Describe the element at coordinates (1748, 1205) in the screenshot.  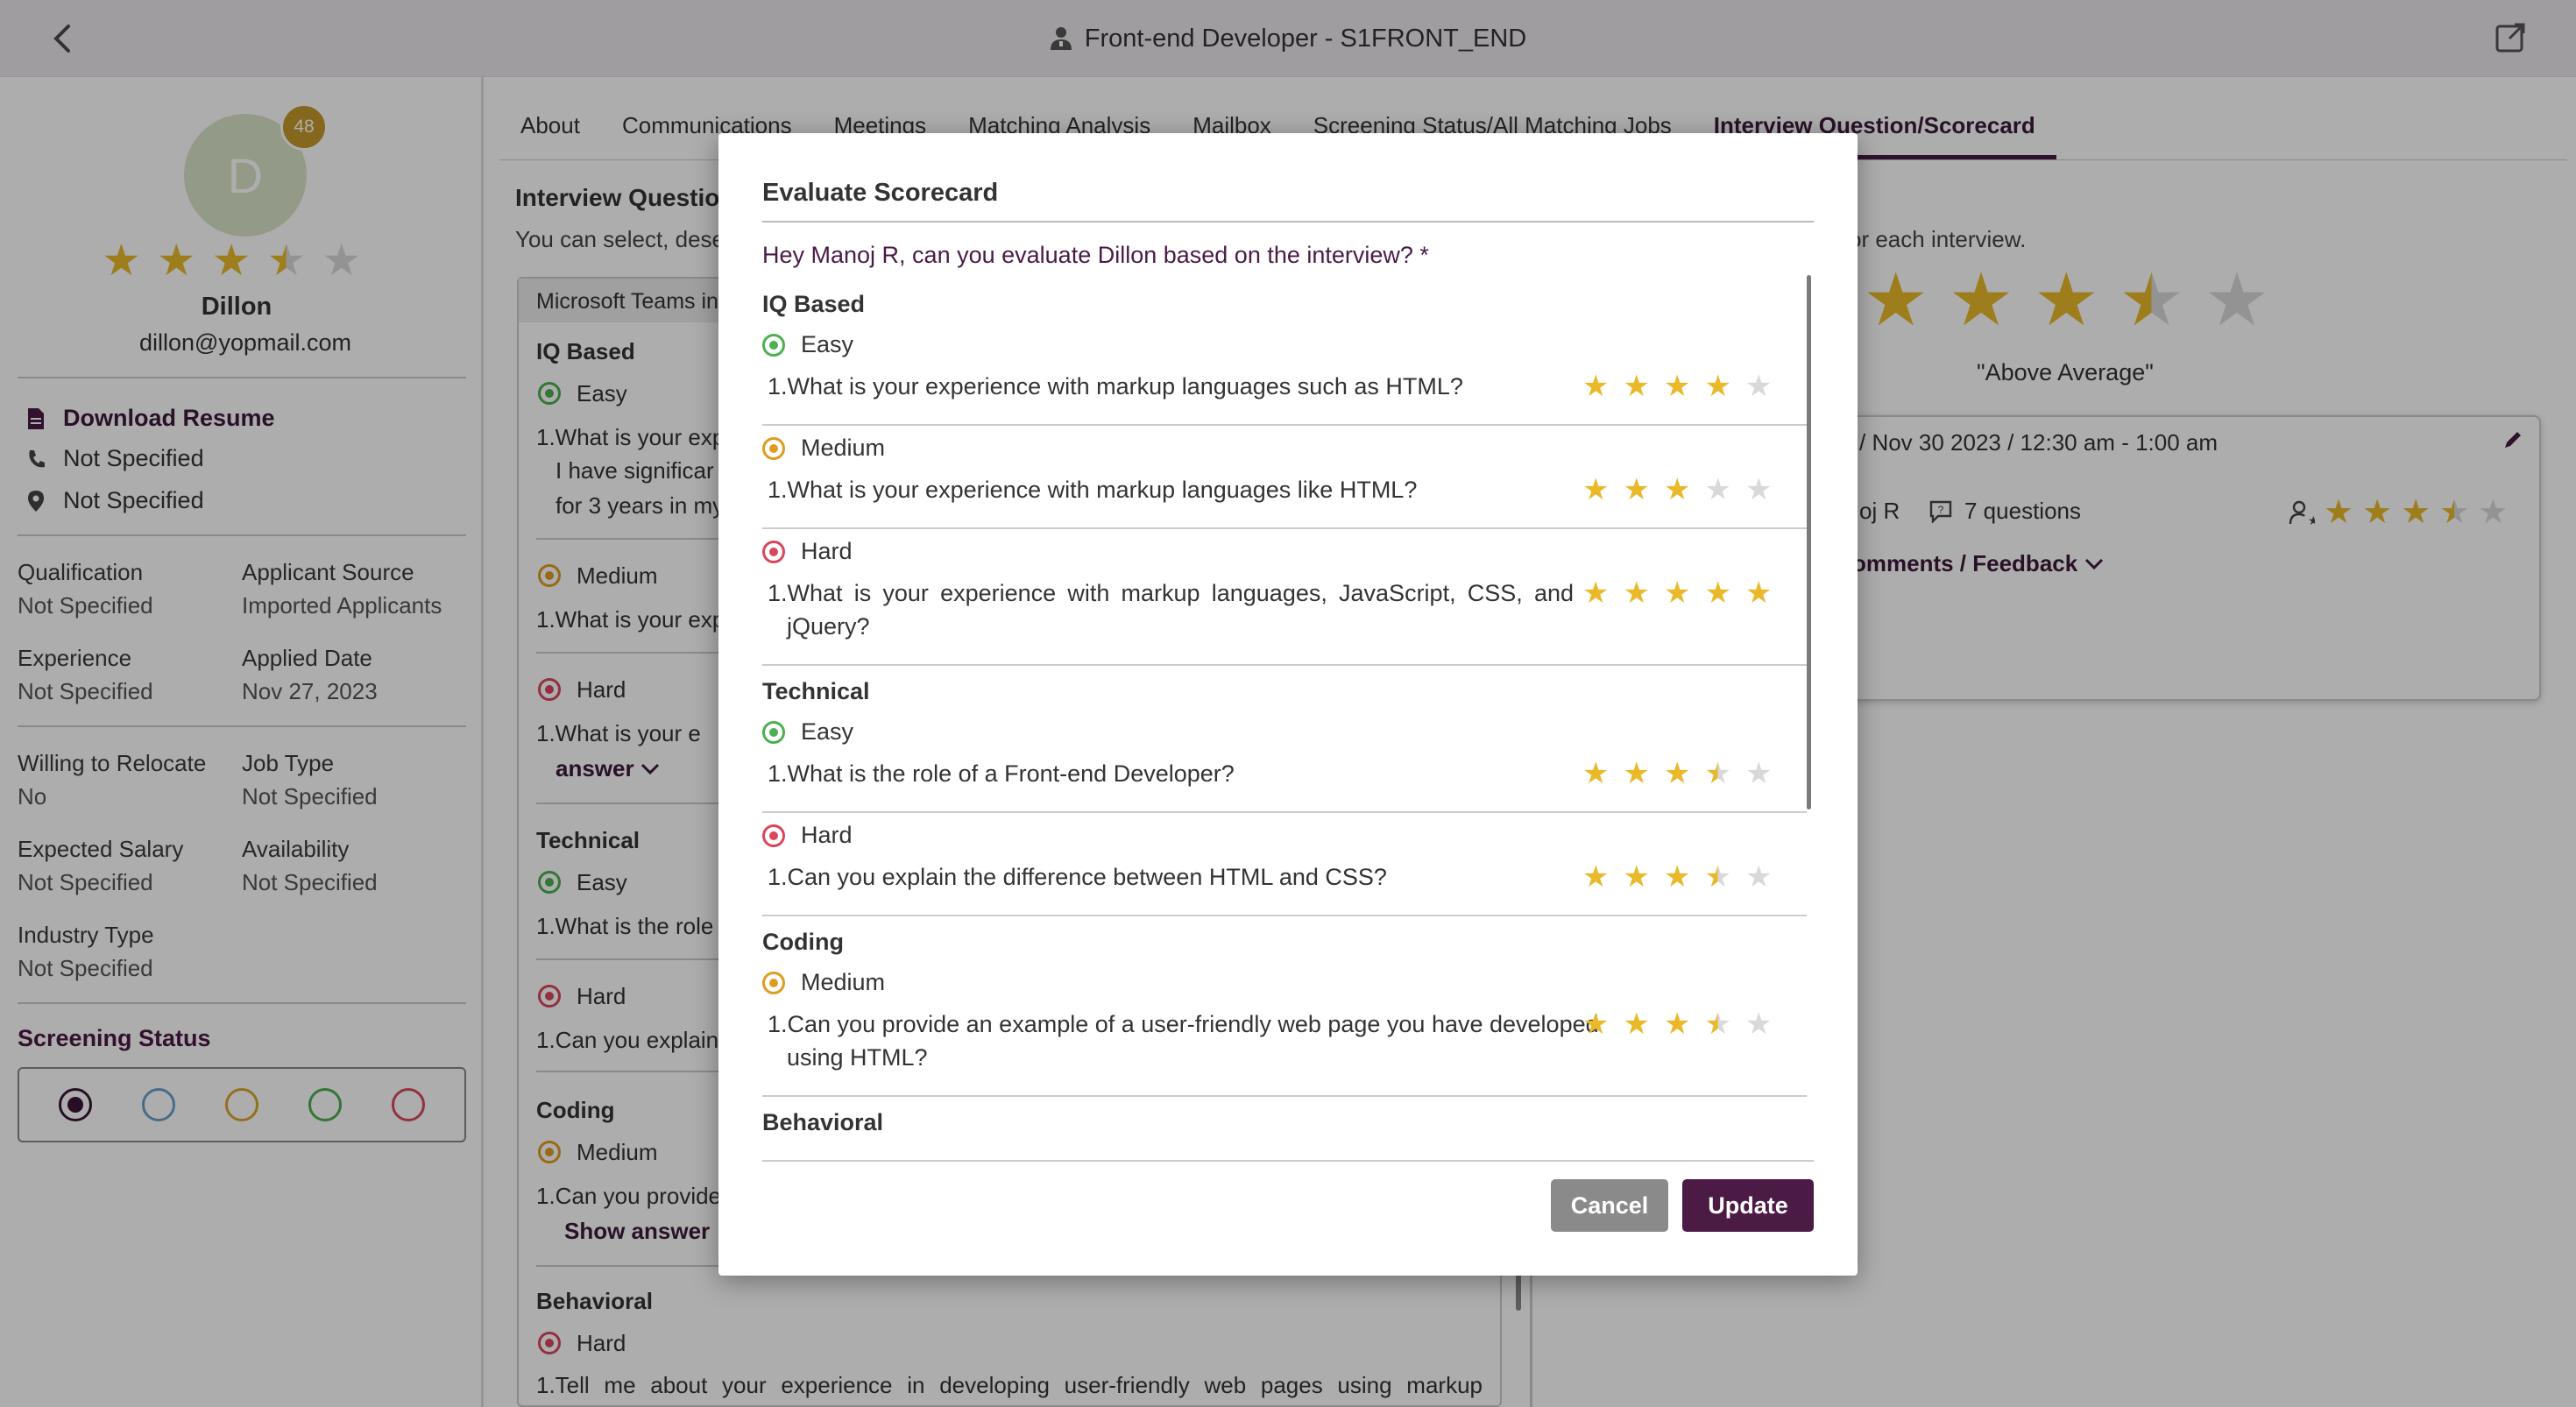
I see `update-button: Update` at that location.